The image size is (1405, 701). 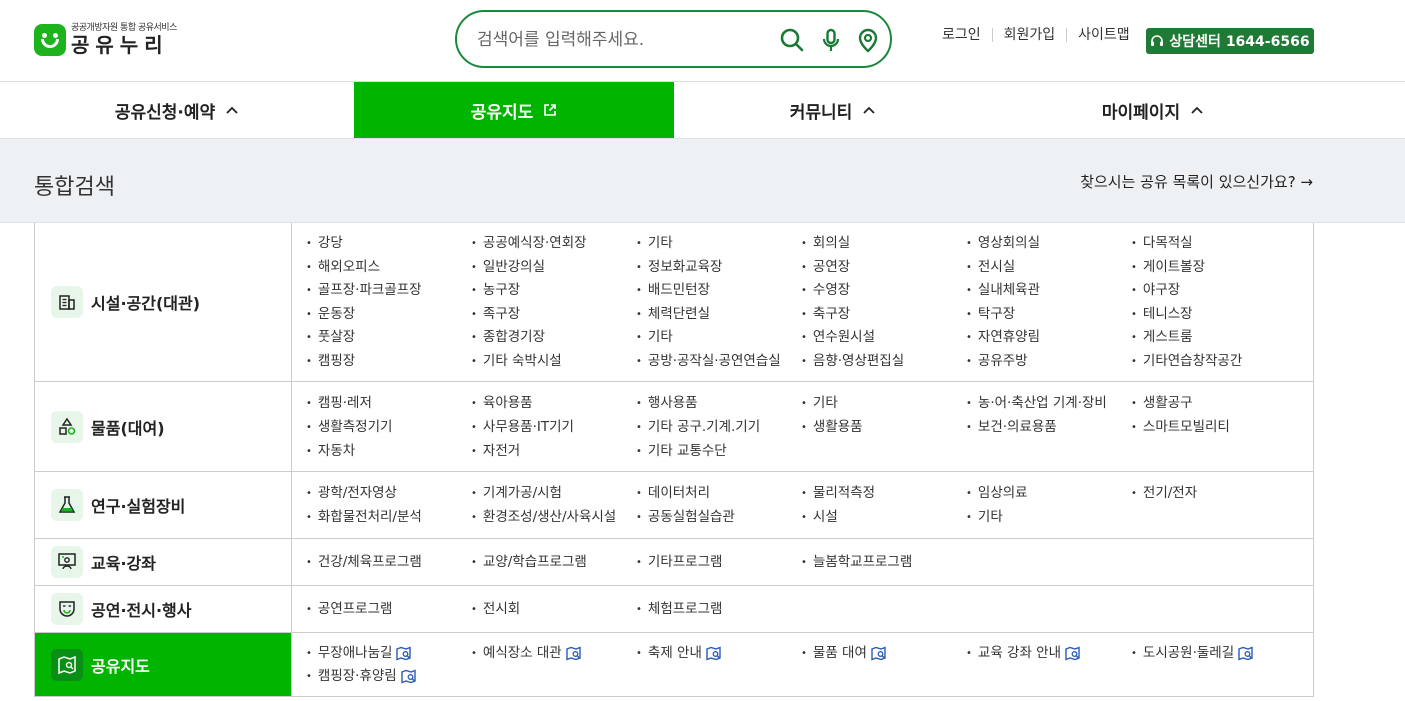 I want to click on category-item-link: 골프장·파크골프장, so click(x=388, y=291).